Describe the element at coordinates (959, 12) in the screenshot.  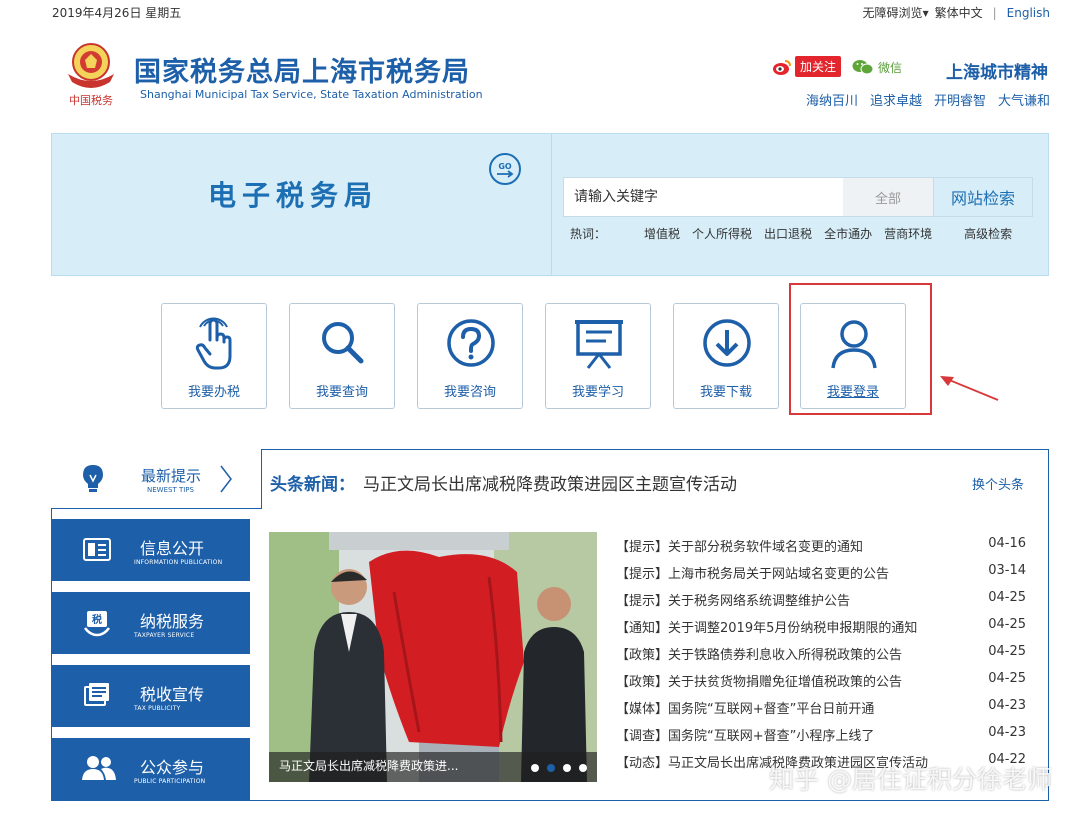
I see `traditional-chinese-link: 繁体中文` at that location.